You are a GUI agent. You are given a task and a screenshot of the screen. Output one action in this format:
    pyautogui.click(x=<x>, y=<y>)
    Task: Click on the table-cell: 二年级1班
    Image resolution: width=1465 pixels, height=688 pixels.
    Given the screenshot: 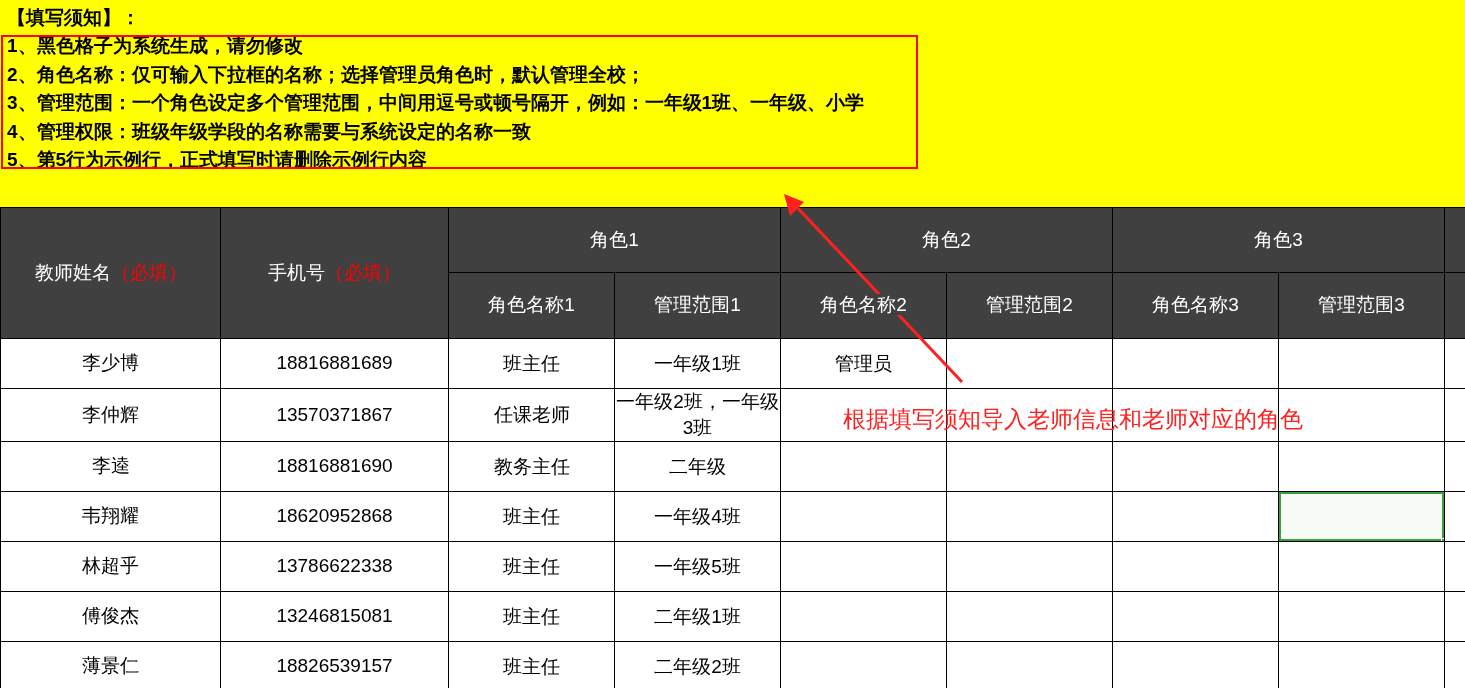 What is the action you would take?
    pyautogui.click(x=697, y=616)
    